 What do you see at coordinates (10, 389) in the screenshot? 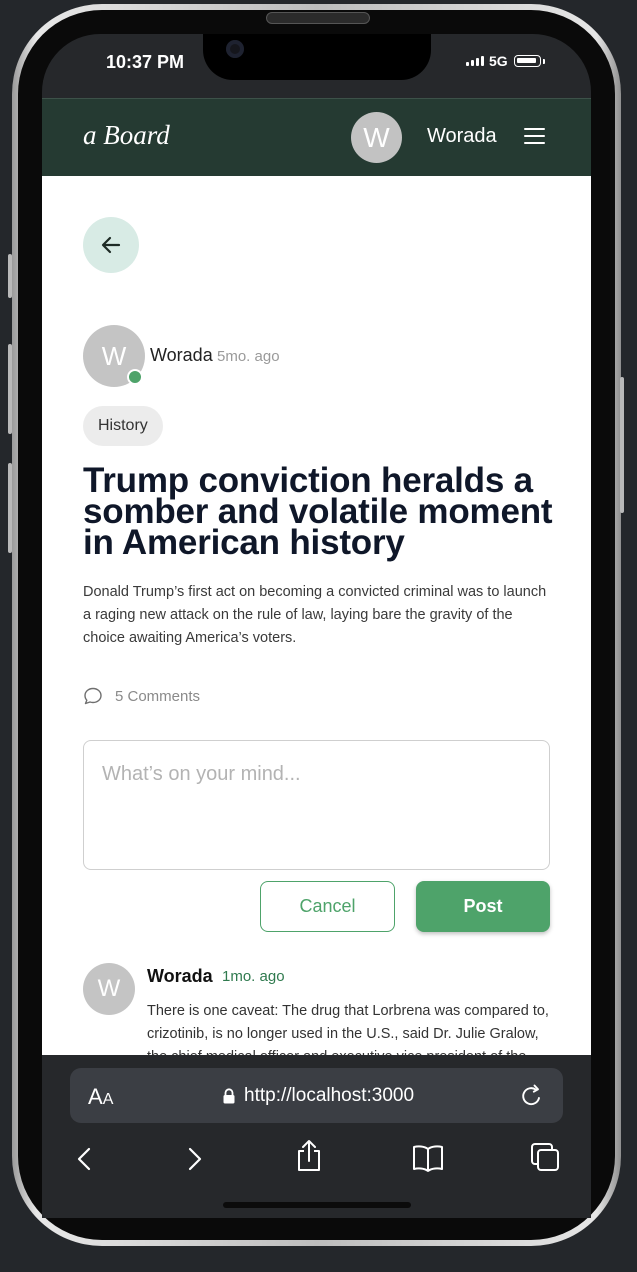
I see `volume-up-button` at bounding box center [10, 389].